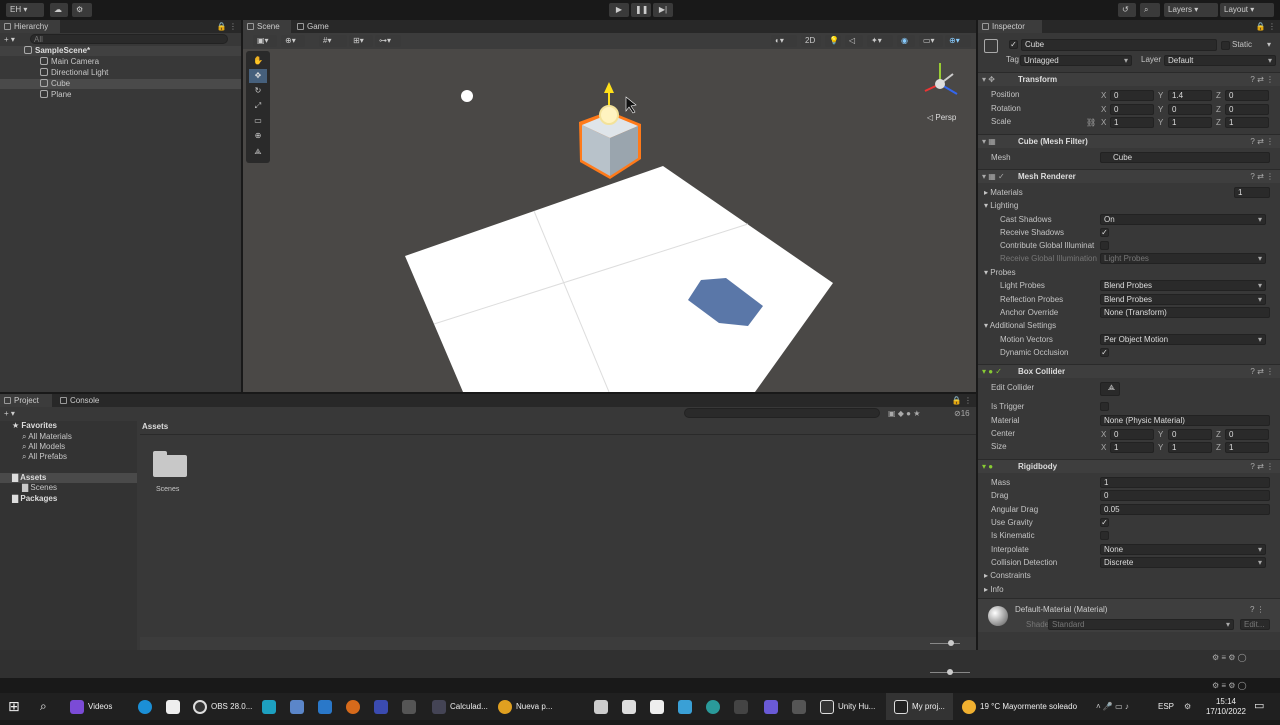  I want to click on size-y-input: 1, so click(1190, 447).